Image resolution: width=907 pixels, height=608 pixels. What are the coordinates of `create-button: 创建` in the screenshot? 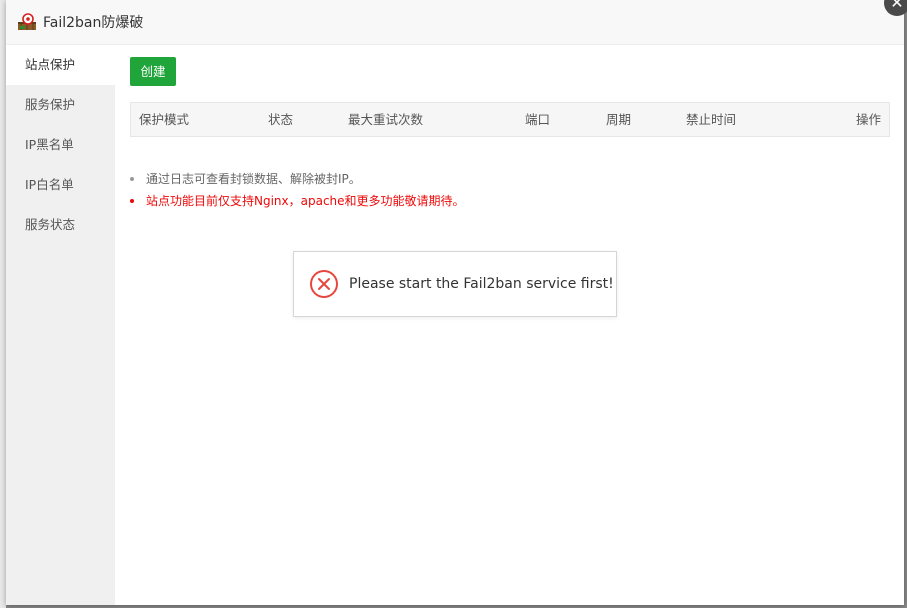 It's located at (153, 71).